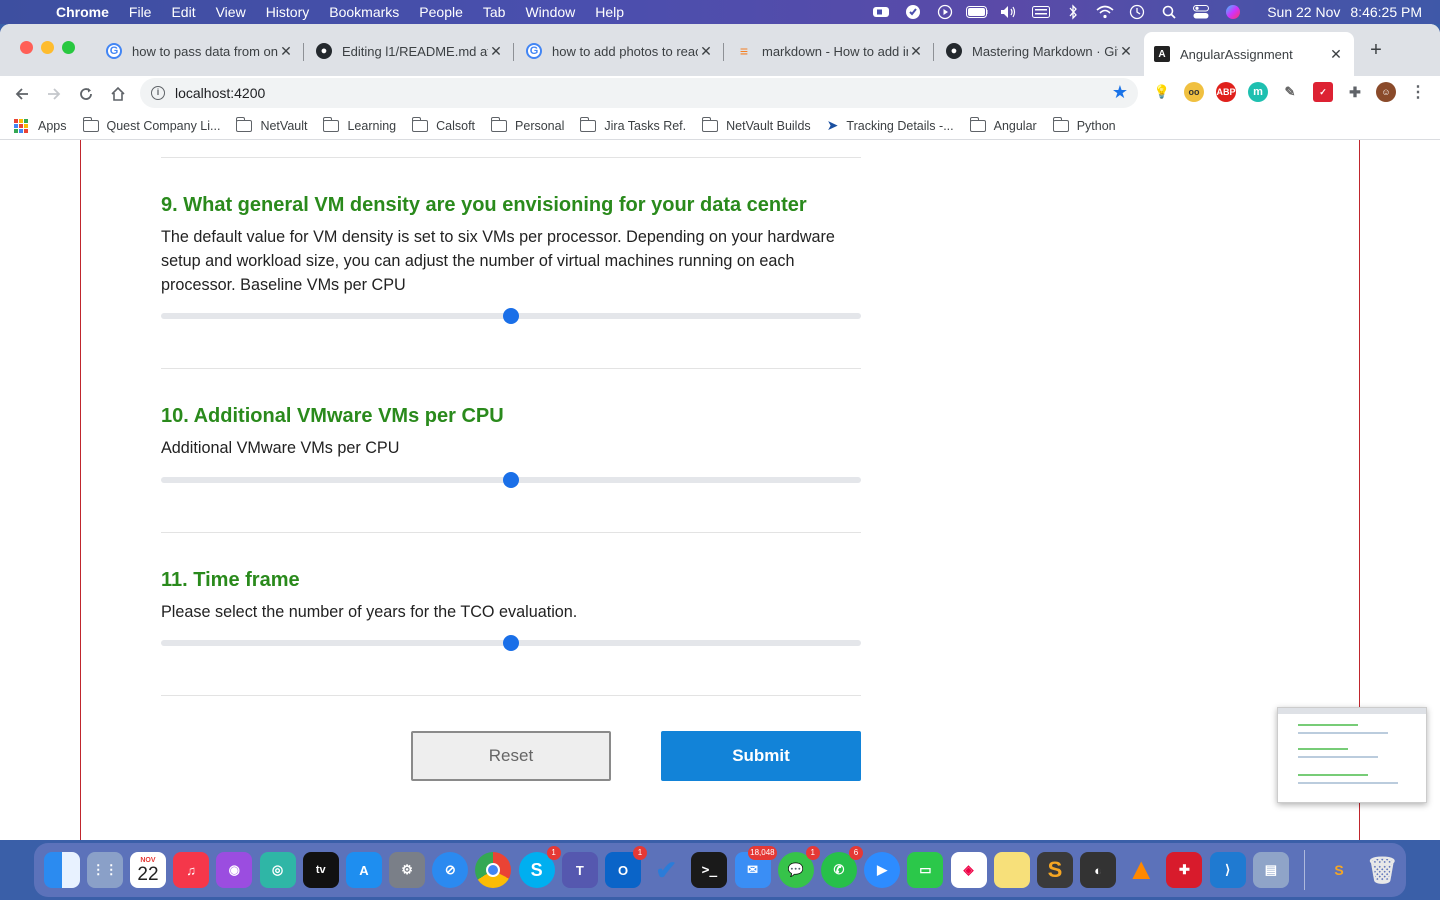 The image size is (1440, 900). I want to click on forward-button, so click(54, 94).